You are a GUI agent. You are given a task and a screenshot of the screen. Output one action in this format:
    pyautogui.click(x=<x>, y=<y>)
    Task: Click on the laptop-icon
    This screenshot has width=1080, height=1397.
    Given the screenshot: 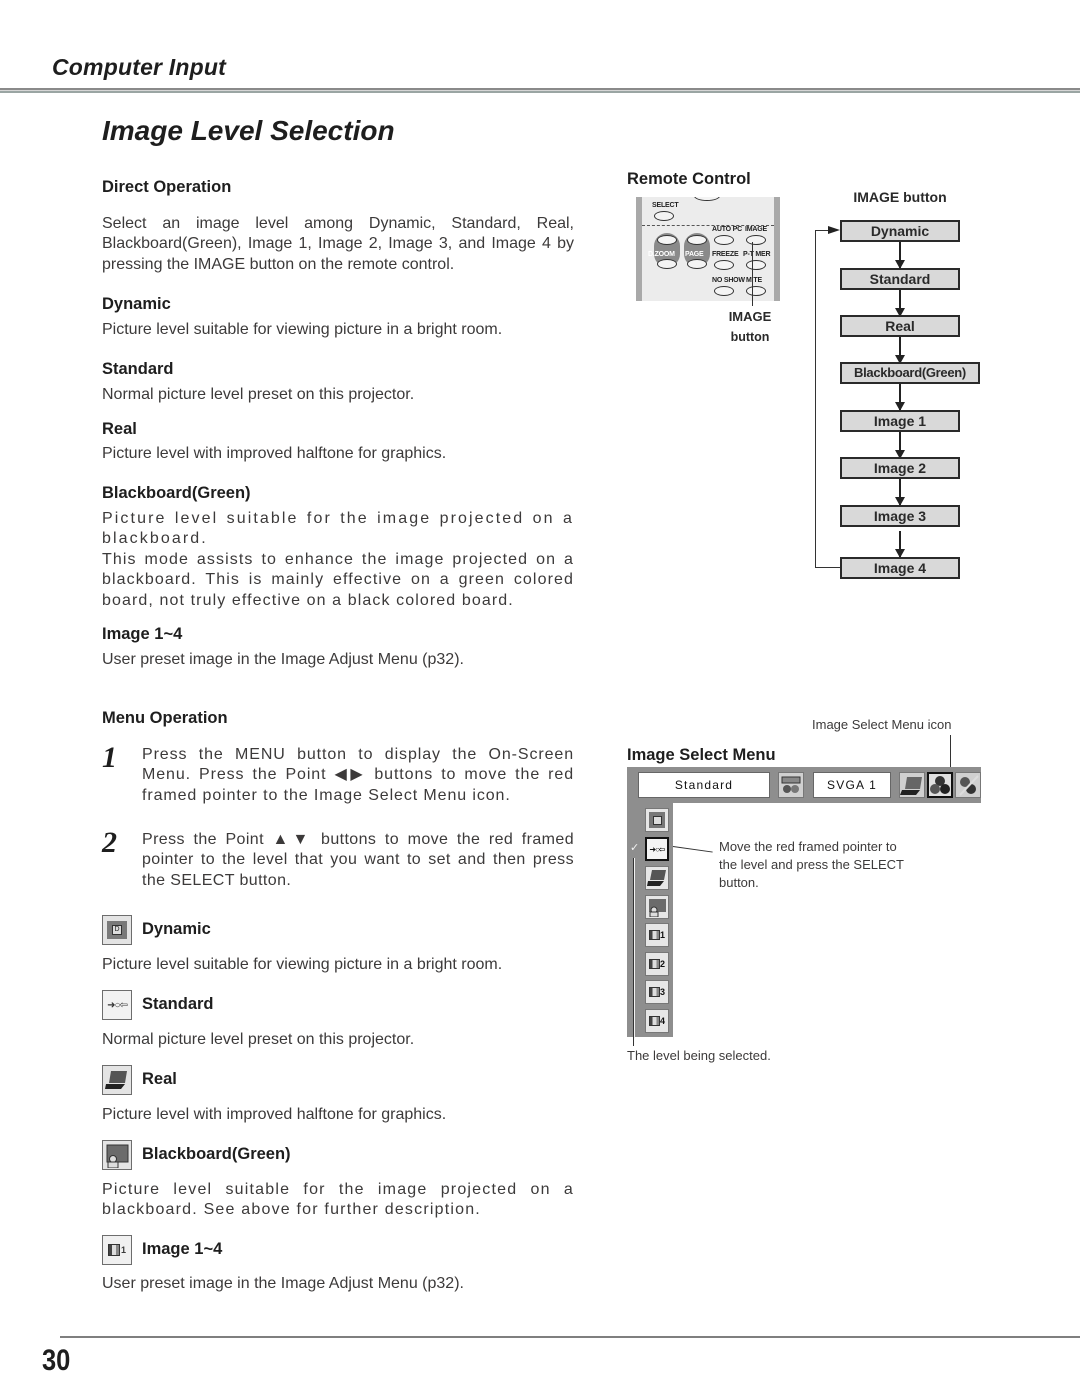 What is the action you would take?
    pyautogui.click(x=912, y=785)
    